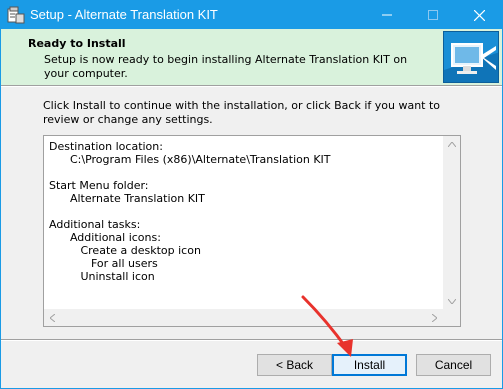 The height and width of the screenshot is (389, 503). What do you see at coordinates (434, 317) in the screenshot?
I see `scroll-right-arrow-icon` at bounding box center [434, 317].